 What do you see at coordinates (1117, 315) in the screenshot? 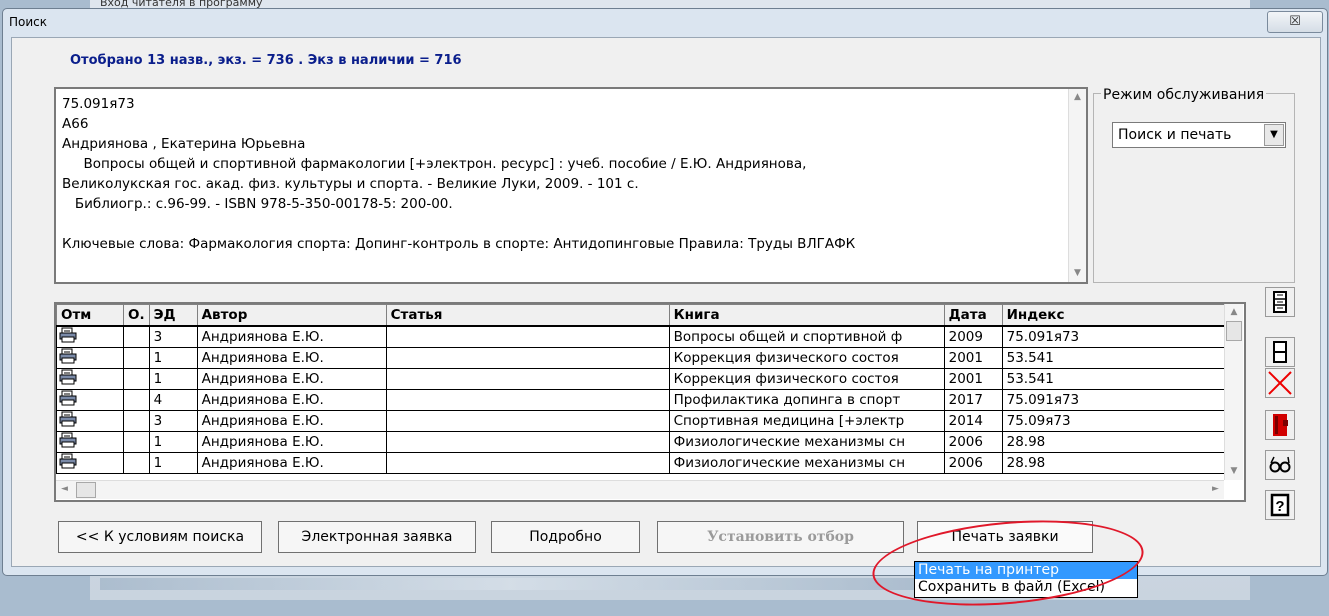
I see `column-header: Индекс` at bounding box center [1117, 315].